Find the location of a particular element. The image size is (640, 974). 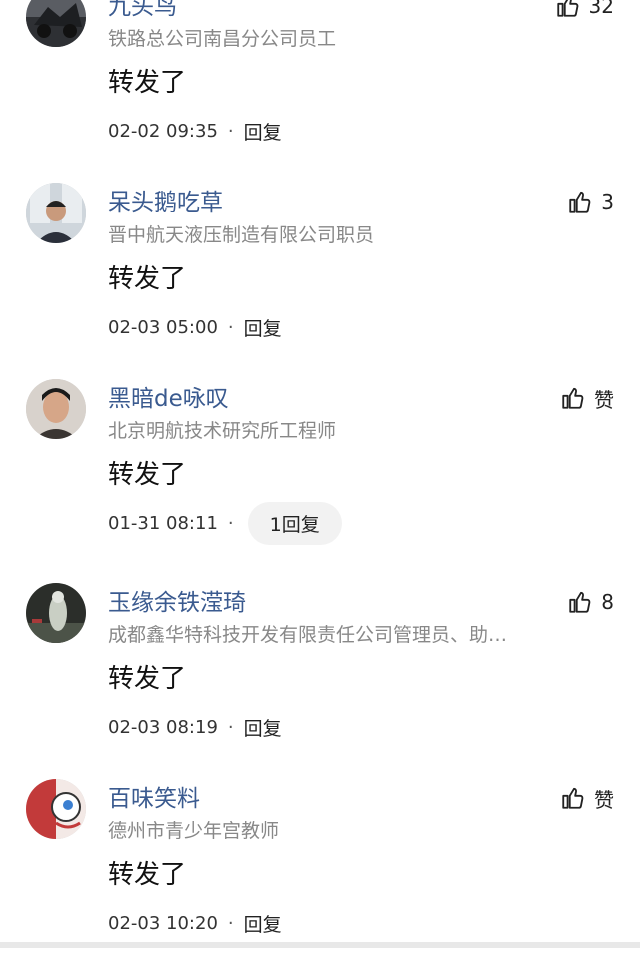

reply-count-button: 1回复 is located at coordinates (294, 523).